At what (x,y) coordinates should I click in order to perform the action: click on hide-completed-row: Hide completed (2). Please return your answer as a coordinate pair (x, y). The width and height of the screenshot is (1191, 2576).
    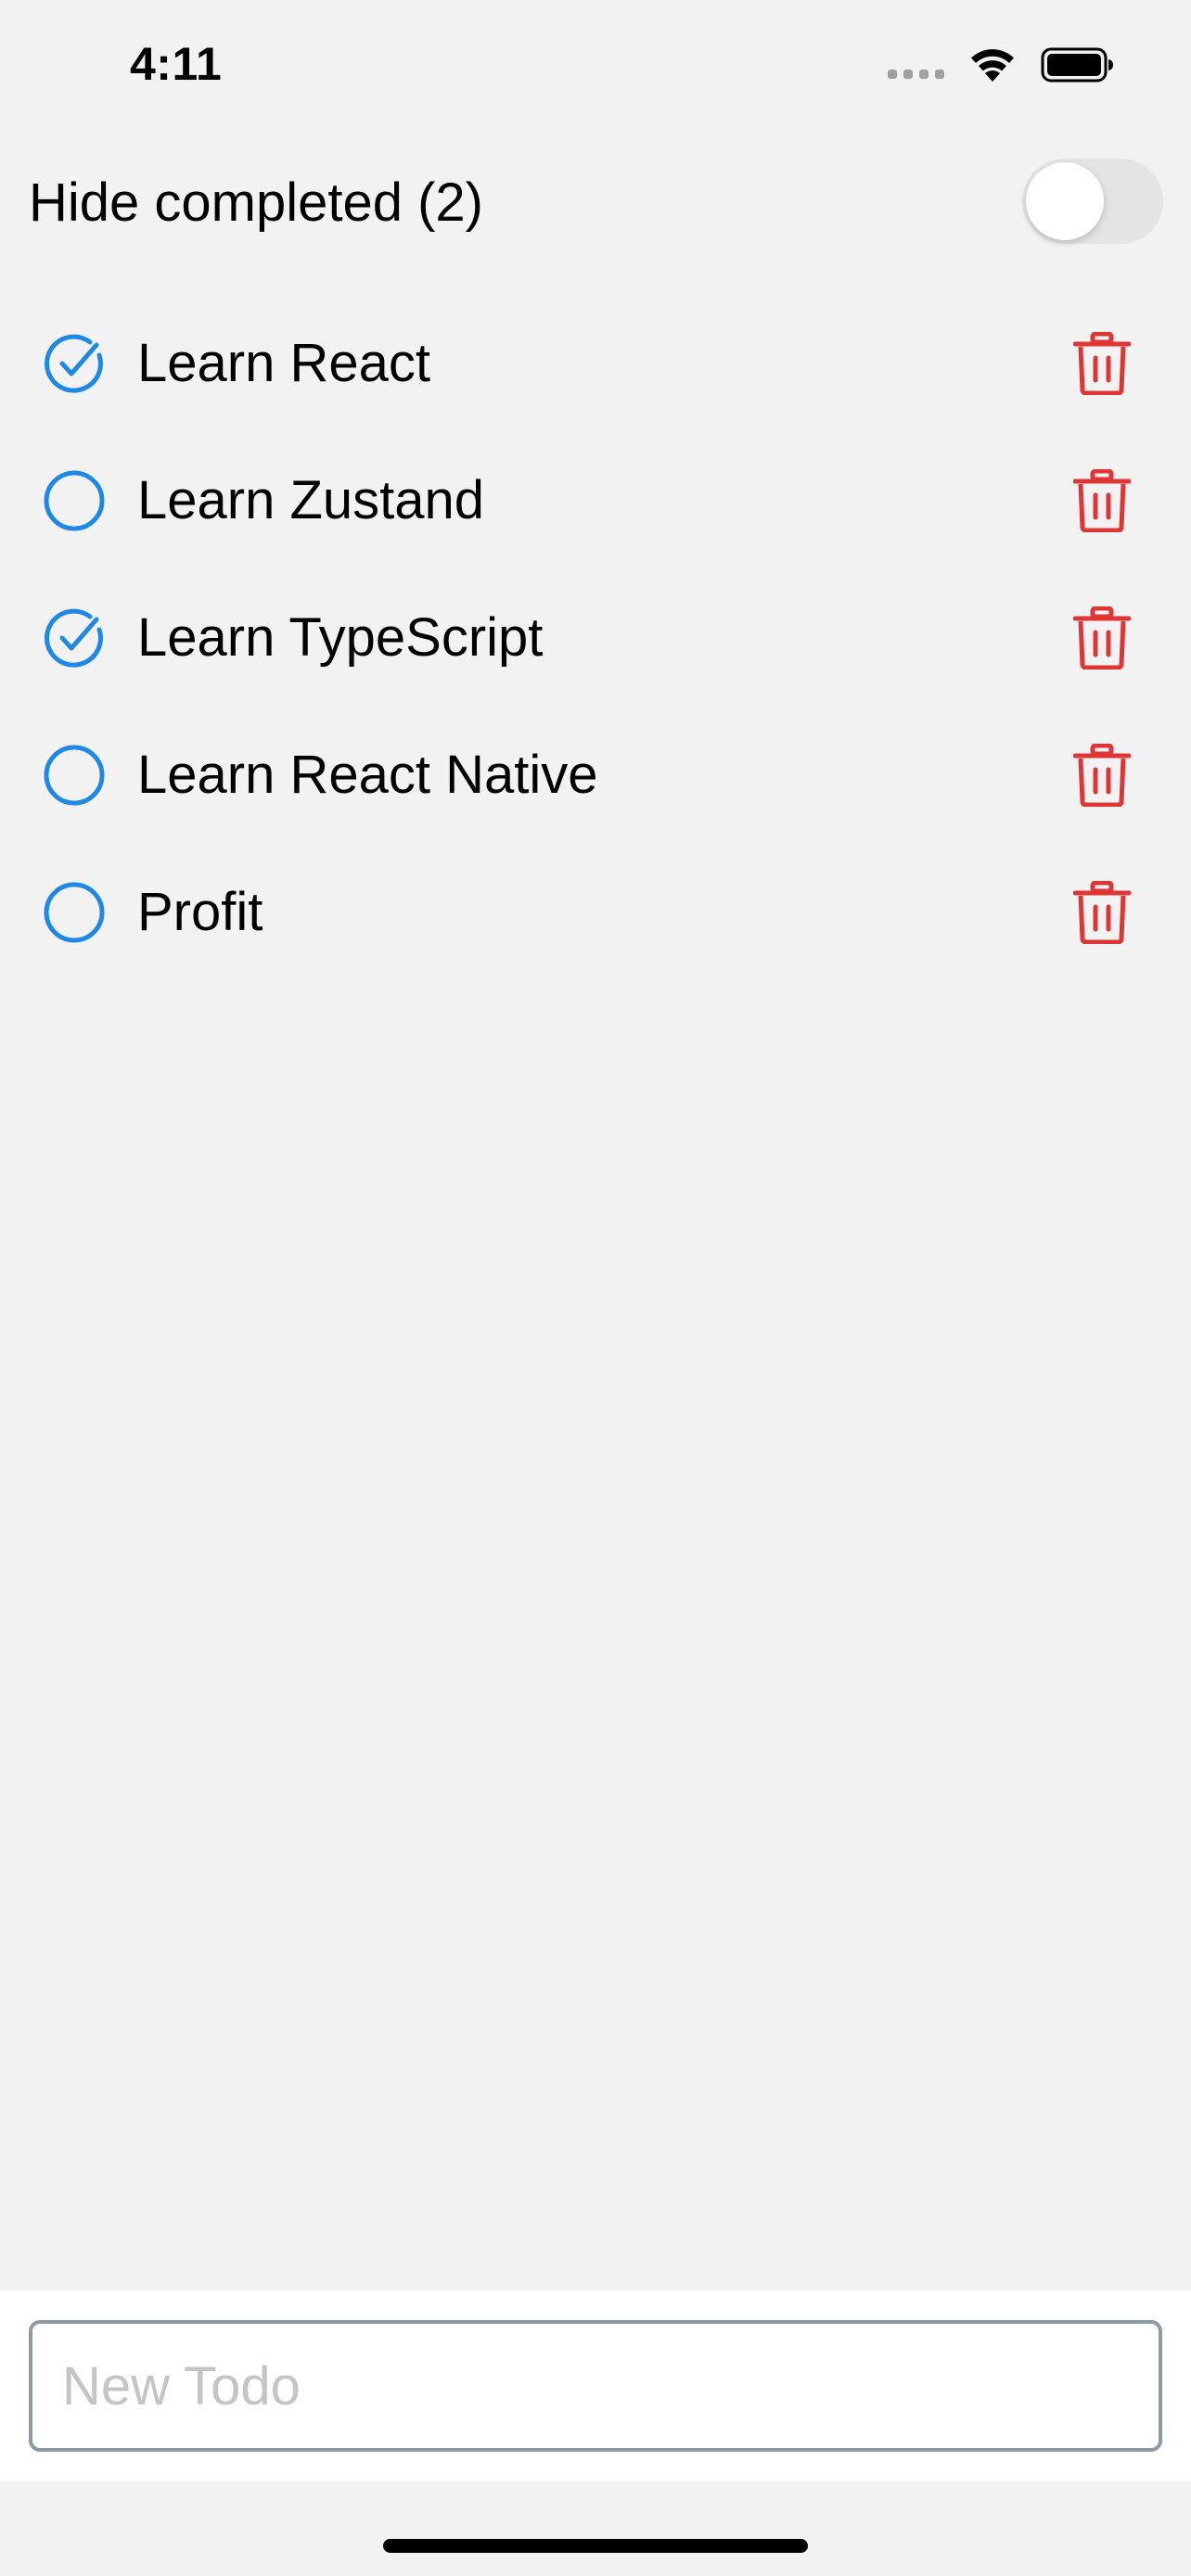
    Looking at the image, I should click on (595, 204).